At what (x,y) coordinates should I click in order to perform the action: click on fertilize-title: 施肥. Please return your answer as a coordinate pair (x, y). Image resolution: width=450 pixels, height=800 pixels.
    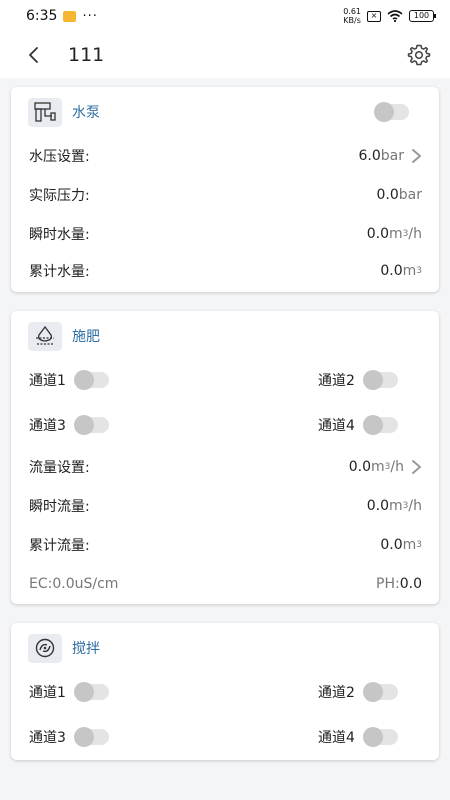
    Looking at the image, I should click on (86, 337).